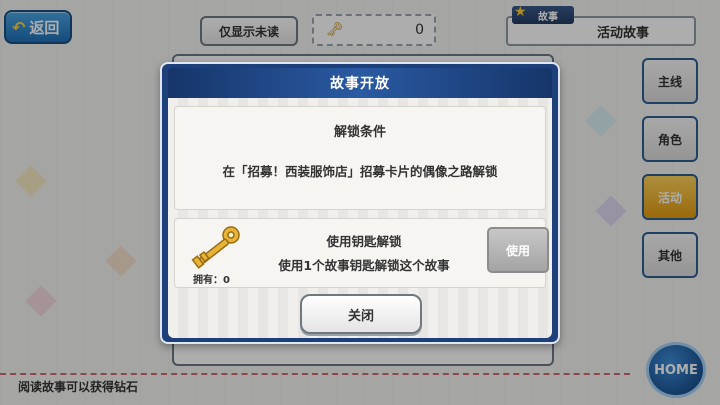  What do you see at coordinates (361, 253) in the screenshot?
I see `key-unlock-box: 拥有：0 使用钥匙解锁 使用1个故事钥匙解锁这个故事 使用` at bounding box center [361, 253].